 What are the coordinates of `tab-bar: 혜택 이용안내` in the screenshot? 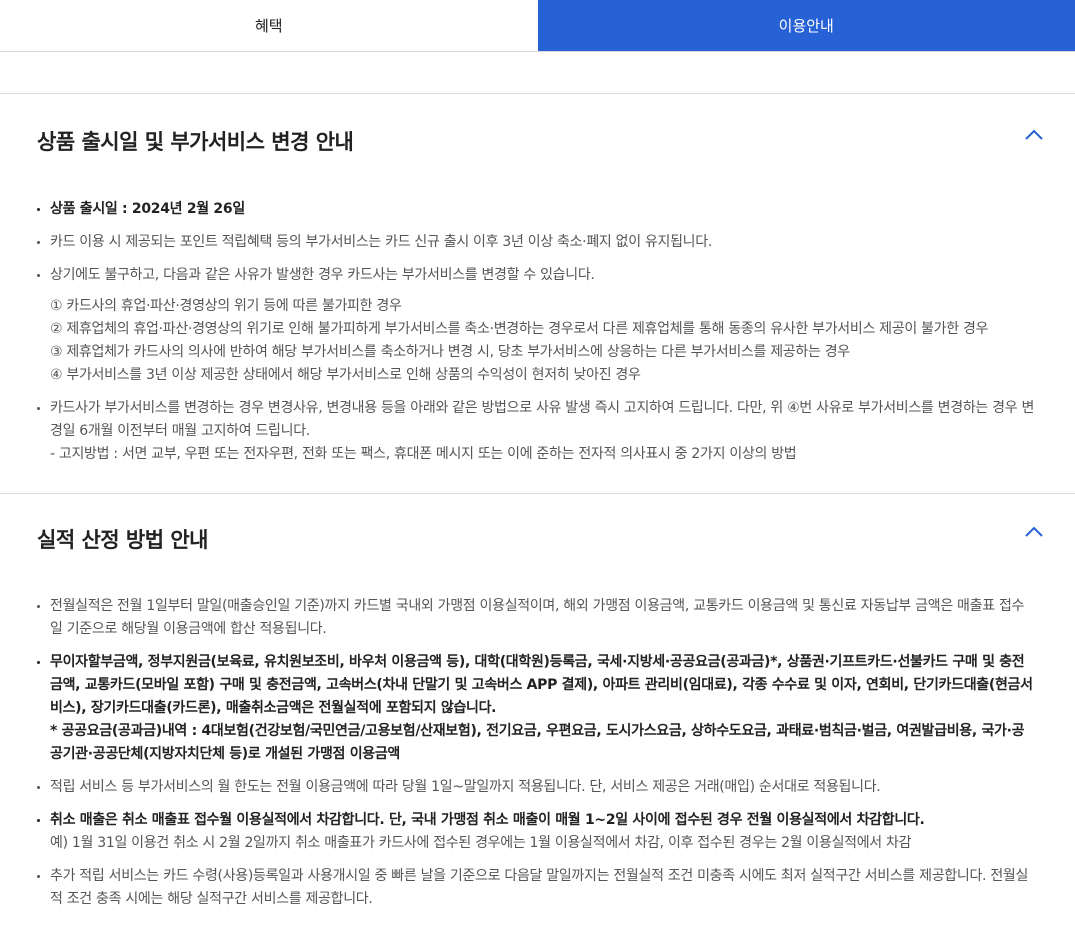 It's located at (537, 26).